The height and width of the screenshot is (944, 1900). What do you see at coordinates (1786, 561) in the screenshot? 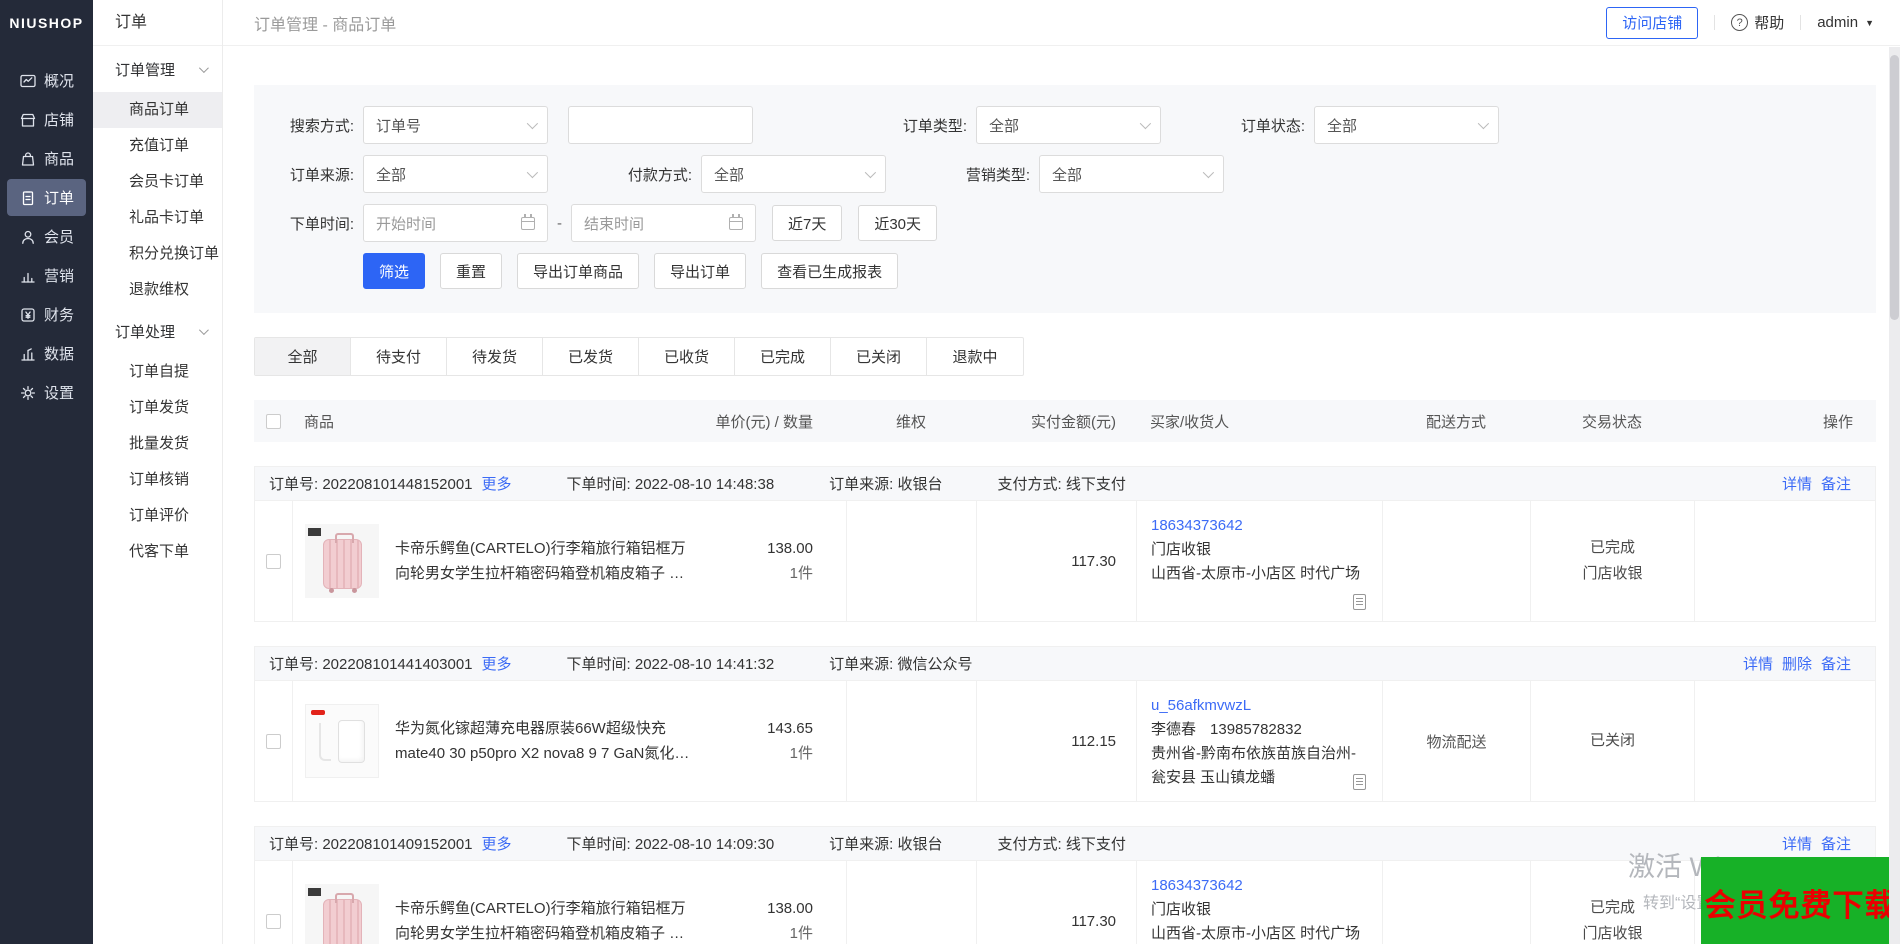
I see `ops-cell` at bounding box center [1786, 561].